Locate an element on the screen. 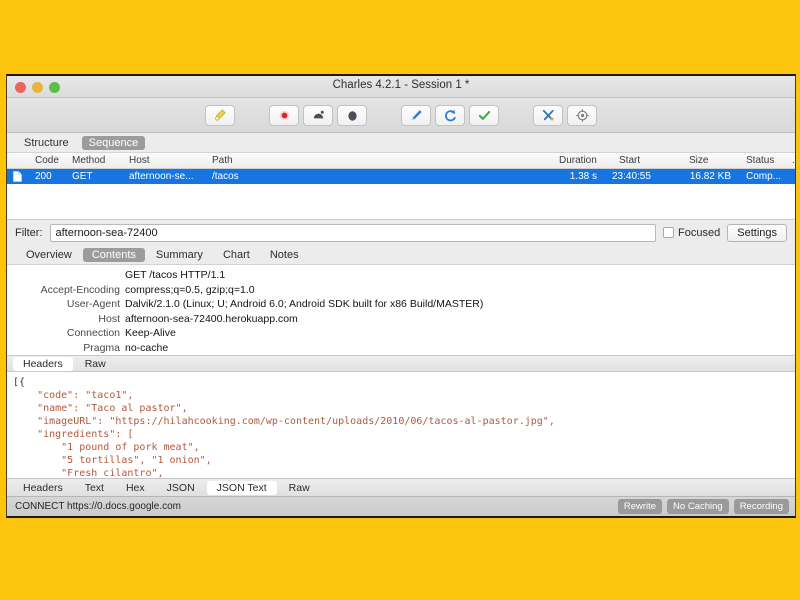  status-text: CONNECT https://0.docs.google.com is located at coordinates (98, 506).